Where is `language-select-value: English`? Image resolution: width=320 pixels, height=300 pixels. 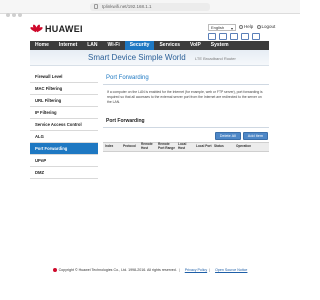 language-select-value: English is located at coordinates (218, 27).